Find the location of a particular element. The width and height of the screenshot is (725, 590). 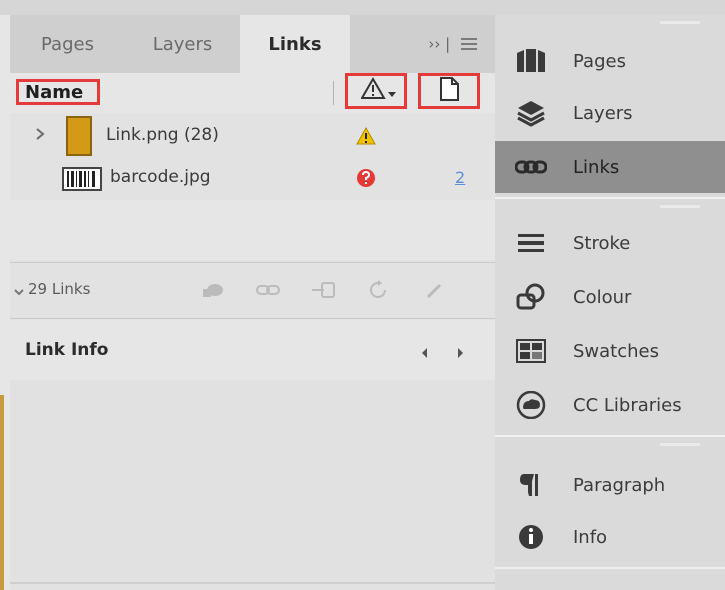

status-column-button is located at coordinates (376, 91).